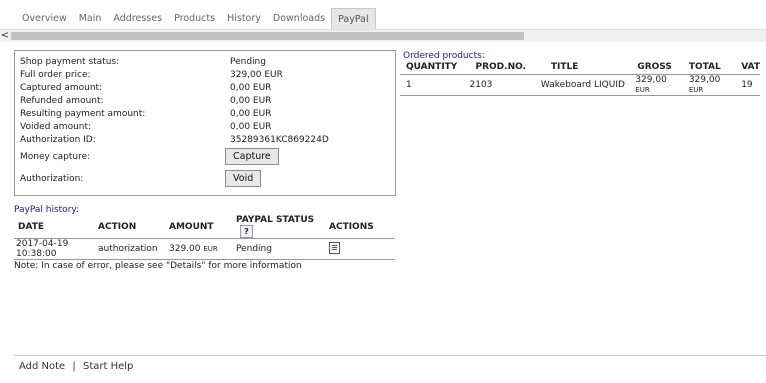 Image resolution: width=766 pixels, height=383 pixels. What do you see at coordinates (42, 249) in the screenshot?
I see `history-date: 2017-04-19 10:38:00` at bounding box center [42, 249].